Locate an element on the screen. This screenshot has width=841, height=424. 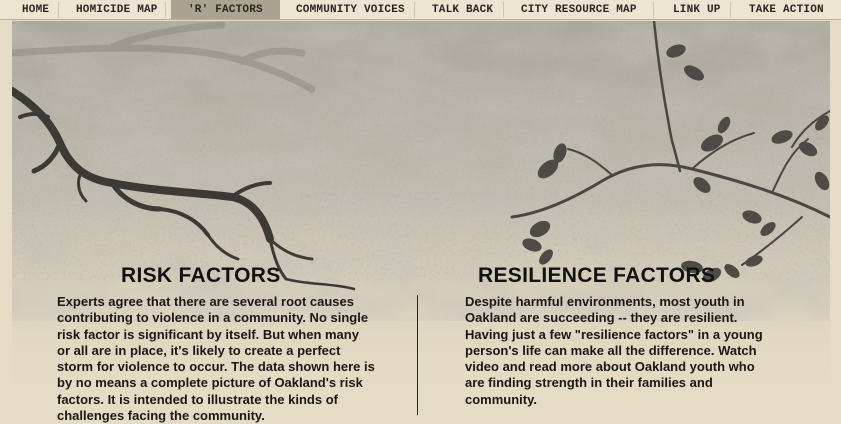
nav-link-up: LINK UP is located at coordinates (697, 9).